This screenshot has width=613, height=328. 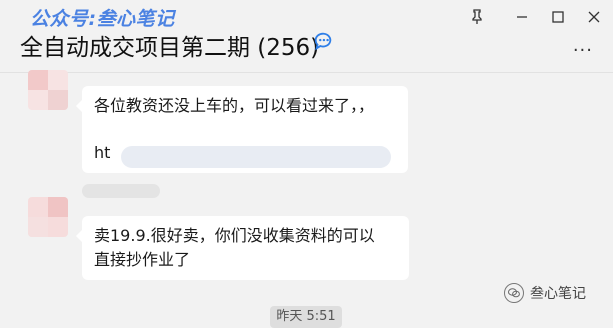 I want to click on watermark-text: 公众号:叁心笔记, so click(x=102, y=19).